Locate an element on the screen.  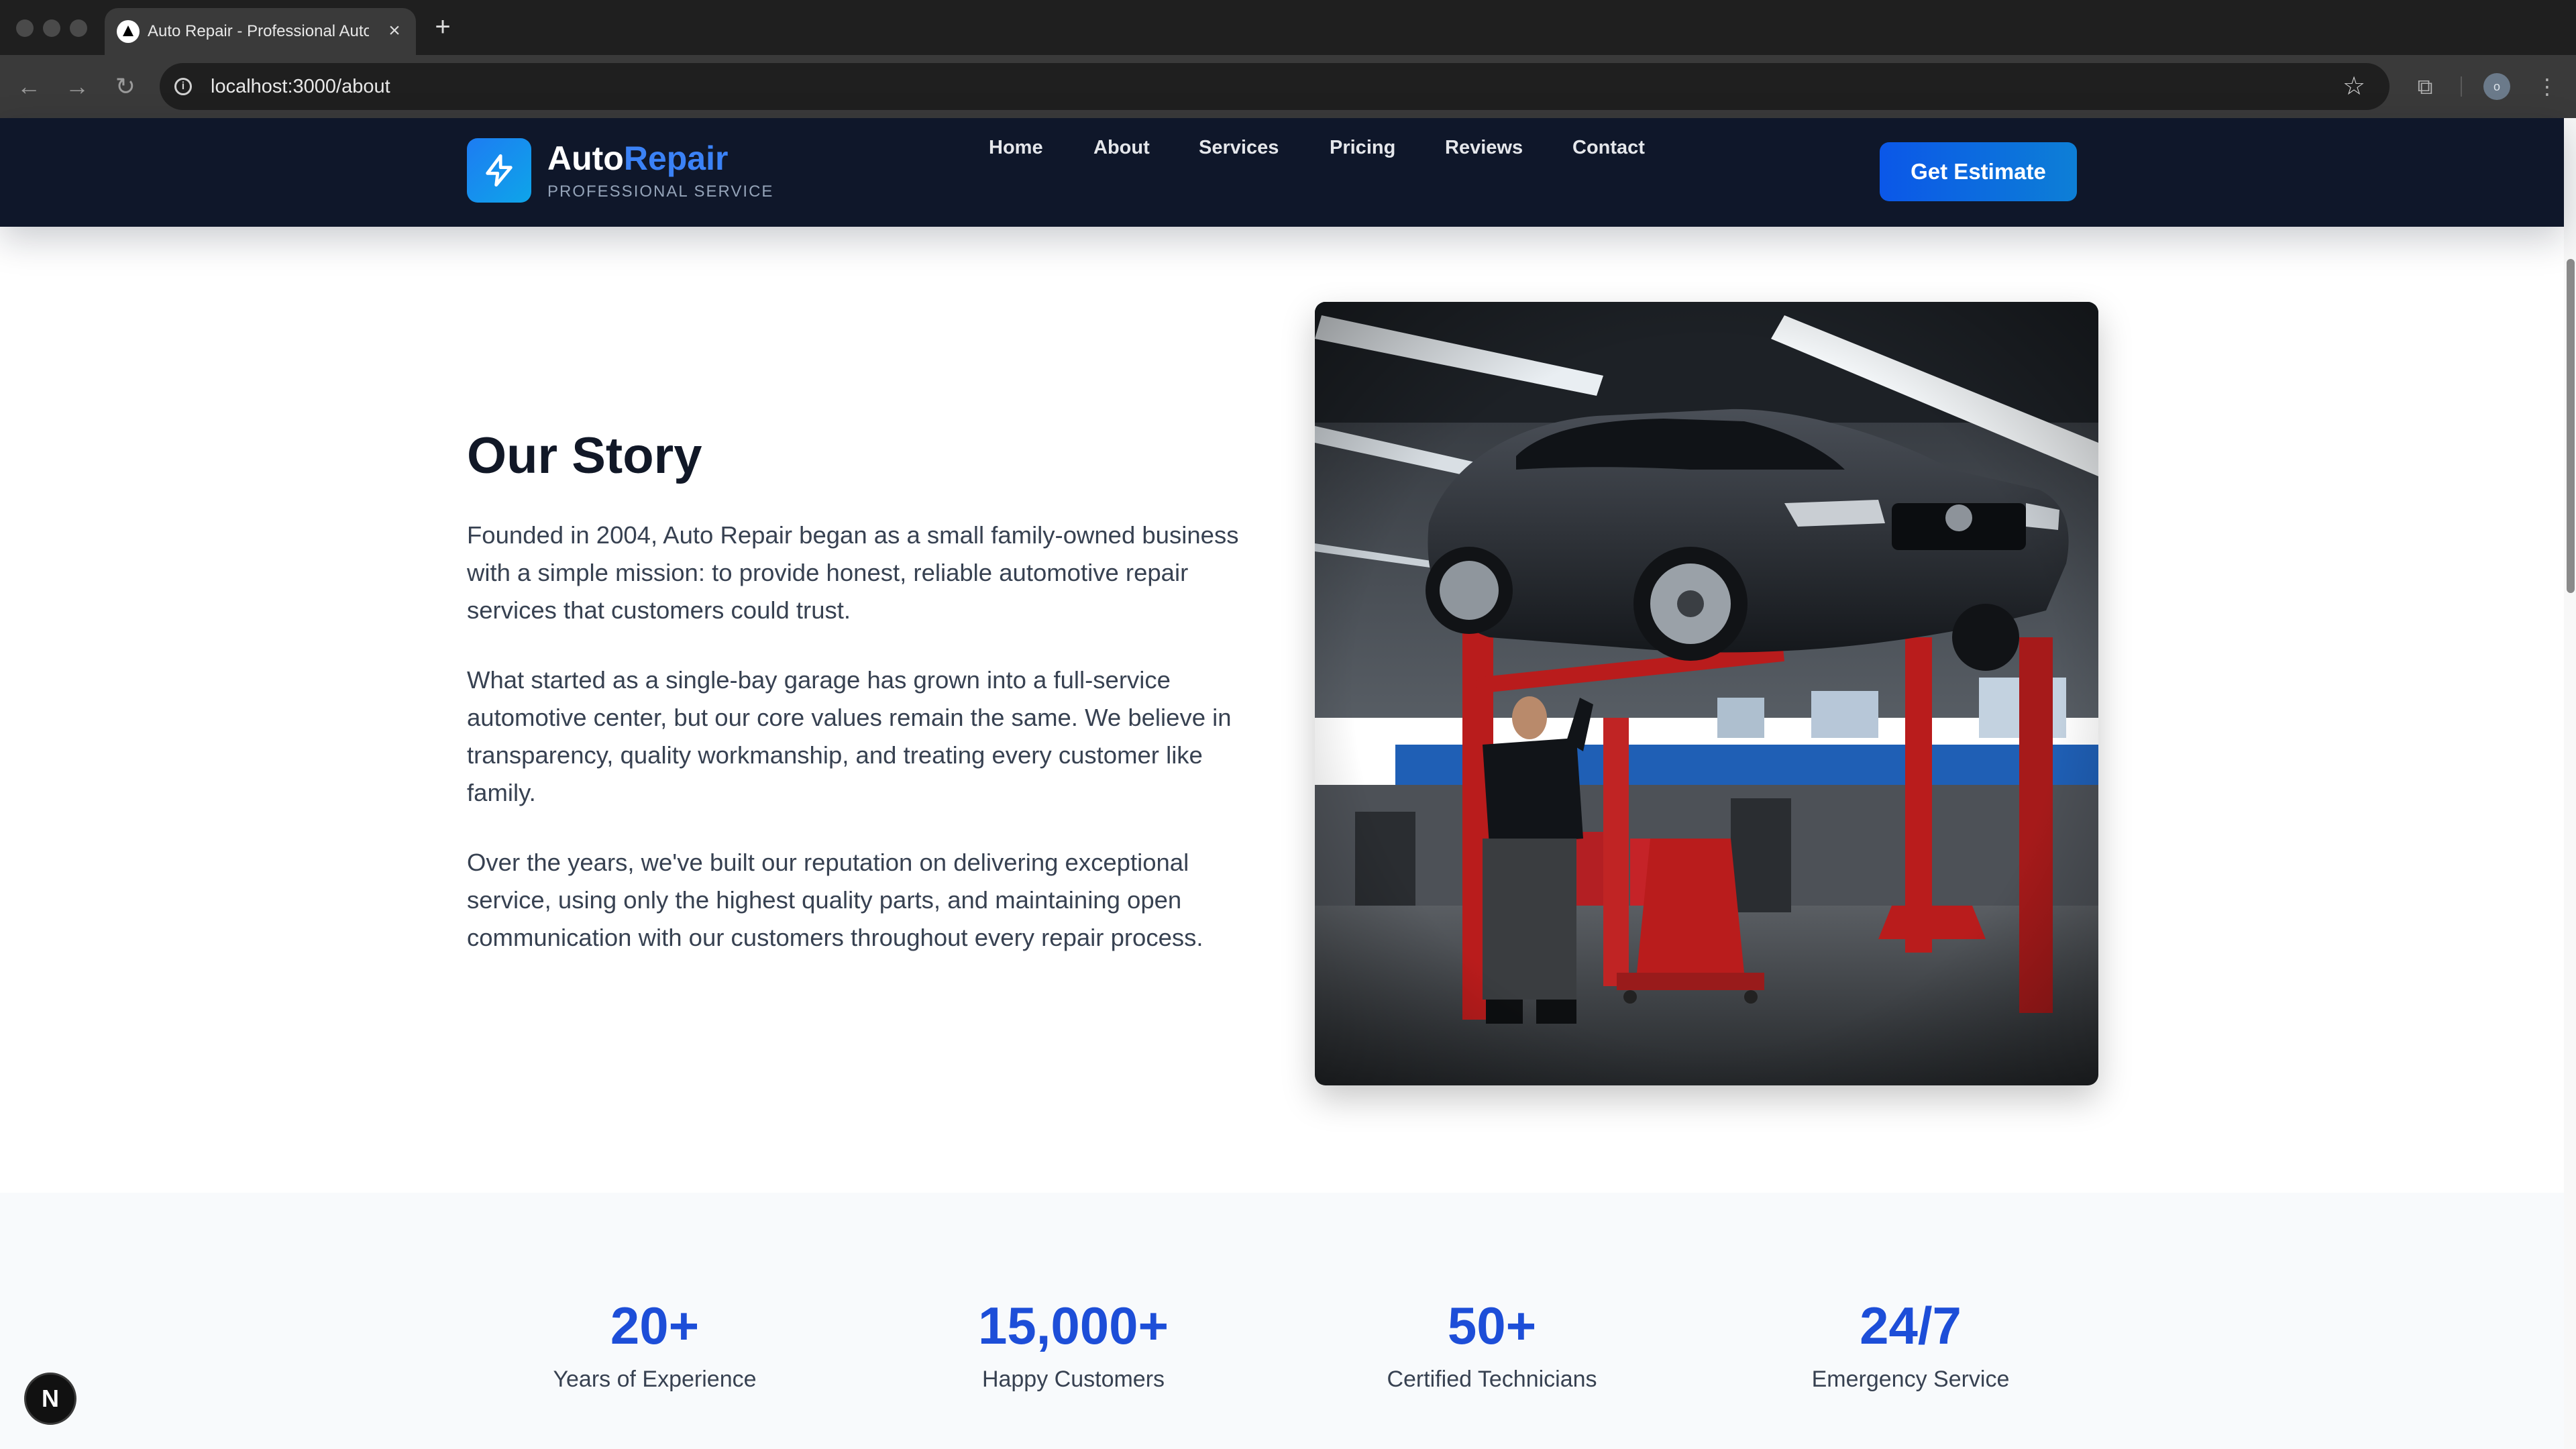
brand-name: AutoRepair is located at coordinates (637, 158).